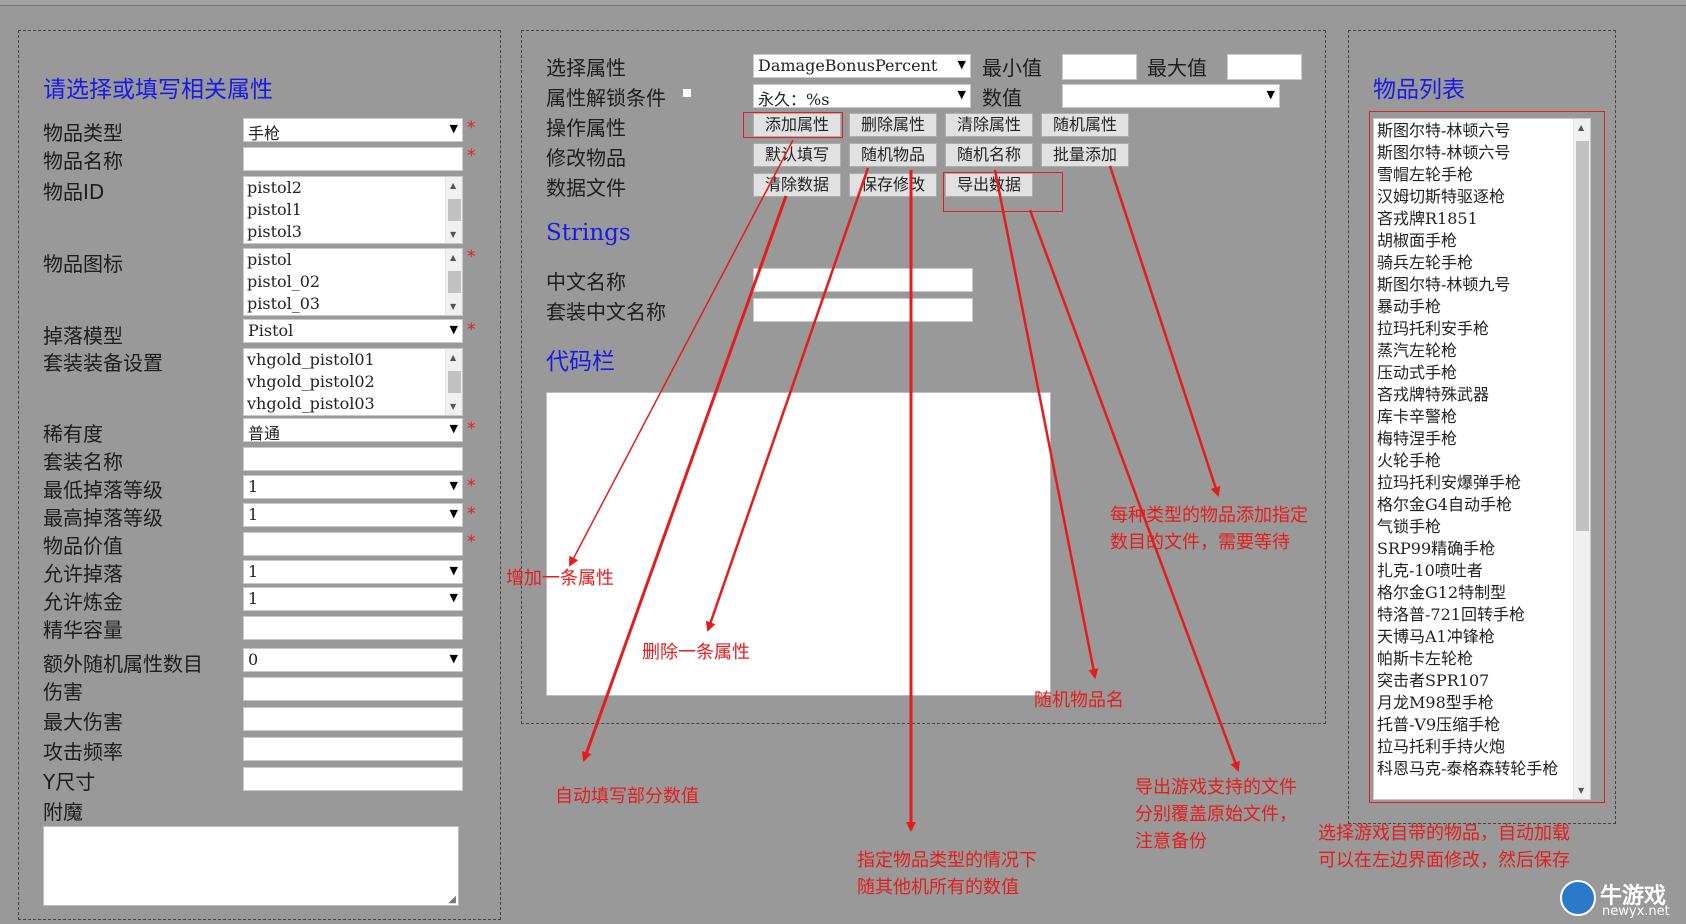 The image size is (1686, 924). Describe the element at coordinates (696, 652) in the screenshot. I see `note-delete-attr: 删除一条属性` at that location.